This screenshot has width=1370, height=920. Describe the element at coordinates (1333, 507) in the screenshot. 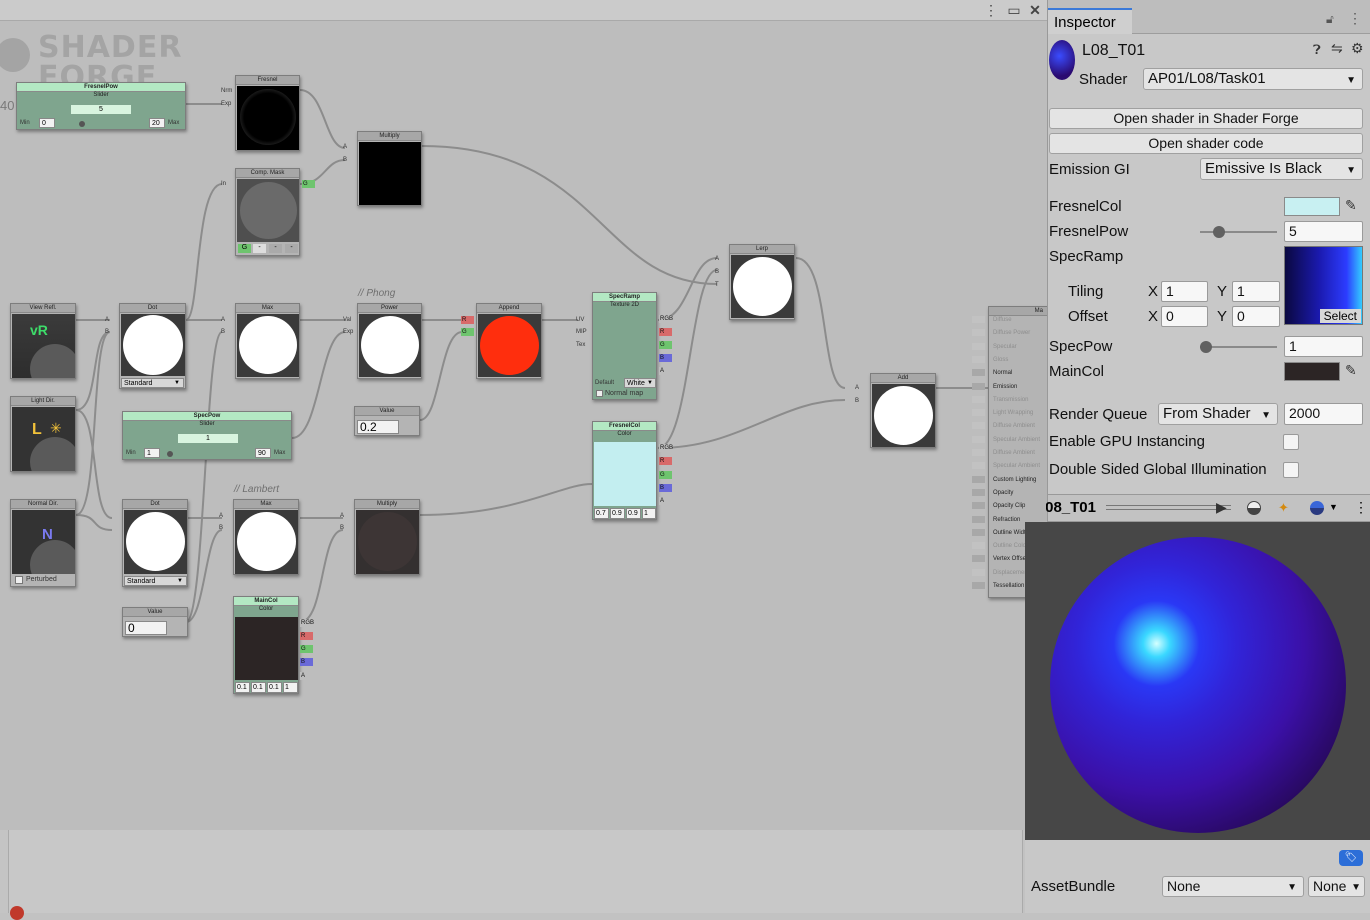

I see `chevron-down-icon: ▼` at that location.